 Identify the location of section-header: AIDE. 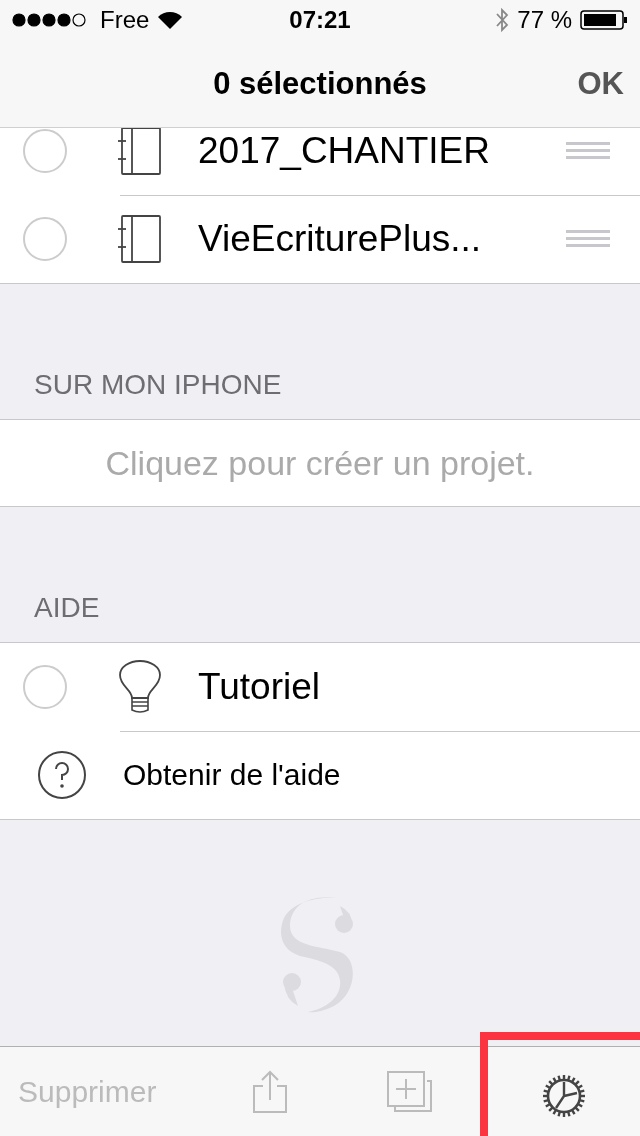
(67, 608).